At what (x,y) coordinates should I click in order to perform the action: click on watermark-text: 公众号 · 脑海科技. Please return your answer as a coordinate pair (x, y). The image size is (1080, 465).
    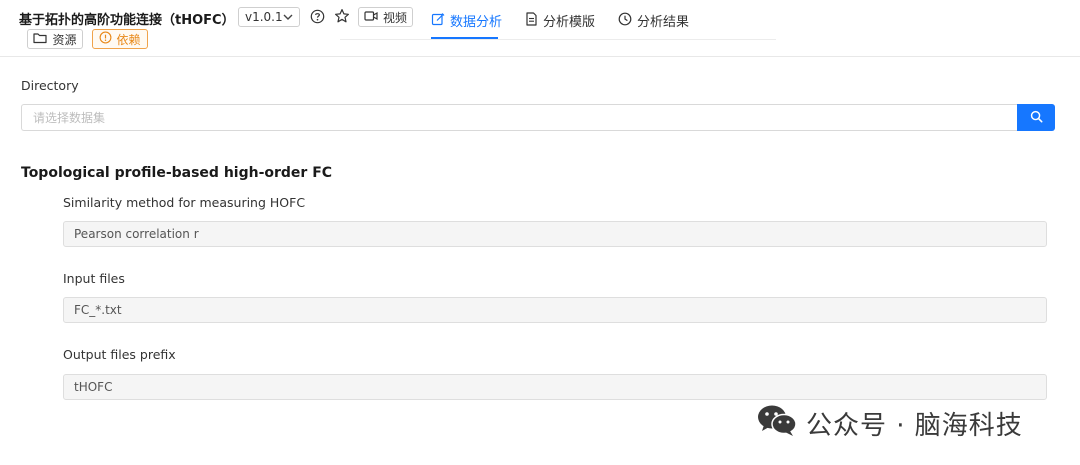
    Looking at the image, I should click on (914, 426).